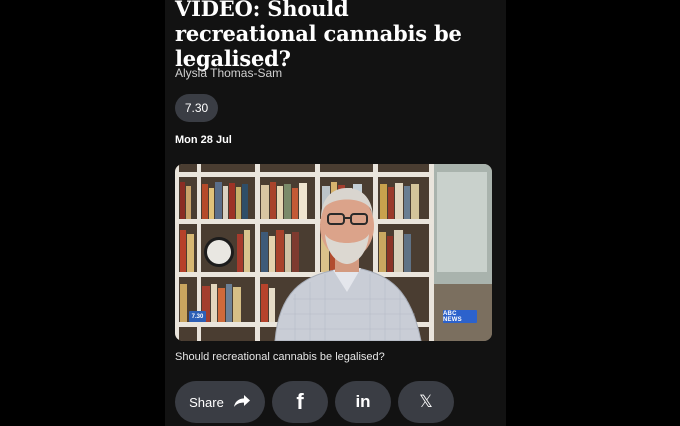 This screenshot has height=426, width=680. Describe the element at coordinates (460, 316) in the screenshot. I see `abc-news-logo-badge: ABC NEWS` at that location.